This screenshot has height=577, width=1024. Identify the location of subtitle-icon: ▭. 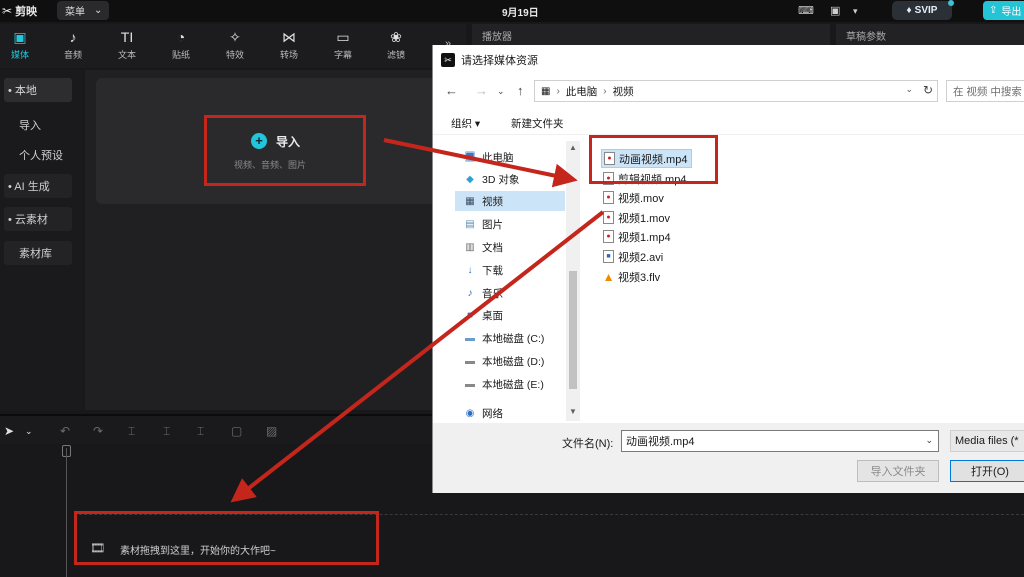
(343, 37).